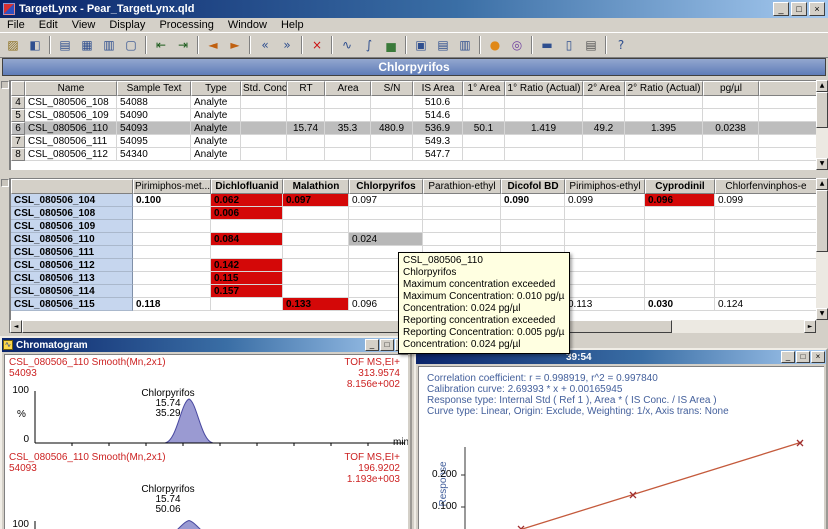  I want to click on row-number-cell: 7, so click(18, 141).